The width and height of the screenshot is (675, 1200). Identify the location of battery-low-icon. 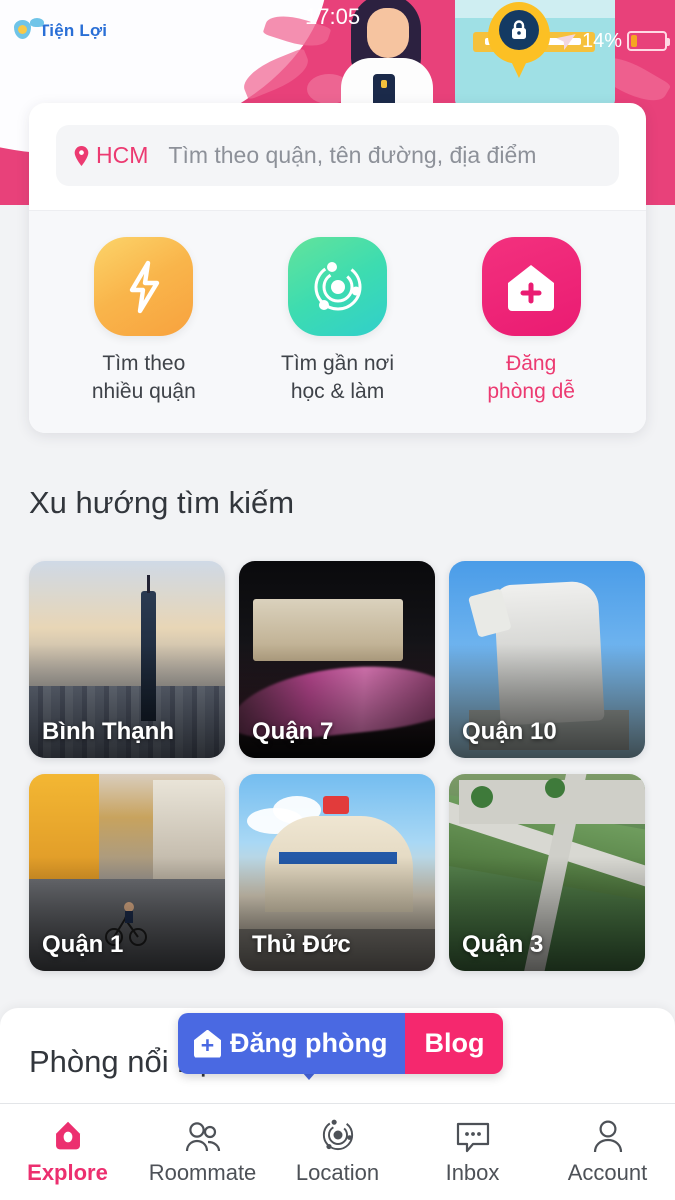
(648, 41).